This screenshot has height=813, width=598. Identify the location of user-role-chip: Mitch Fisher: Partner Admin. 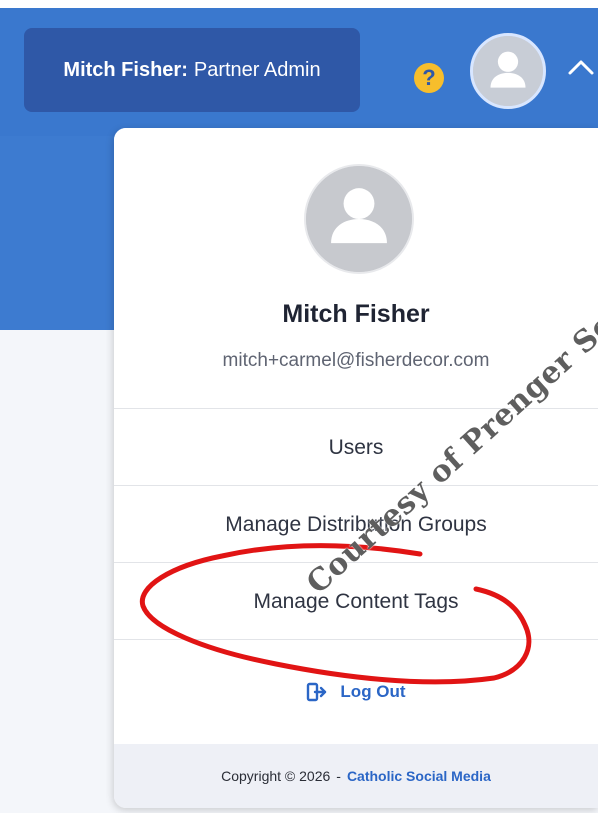
(192, 70).